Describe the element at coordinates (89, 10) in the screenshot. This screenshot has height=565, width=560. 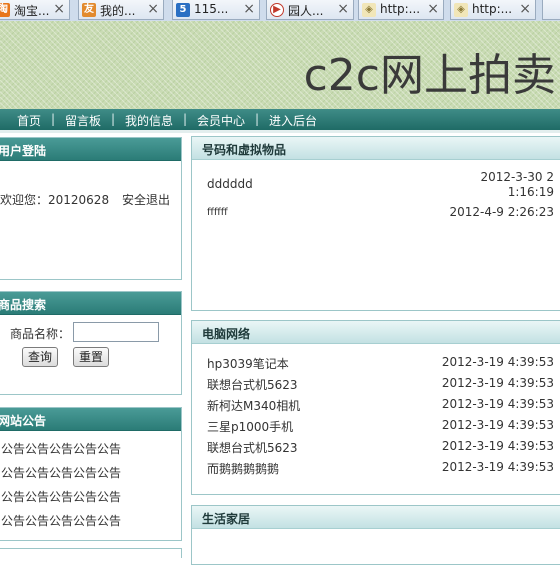
I see `browser-favicon-icon: 友` at that location.